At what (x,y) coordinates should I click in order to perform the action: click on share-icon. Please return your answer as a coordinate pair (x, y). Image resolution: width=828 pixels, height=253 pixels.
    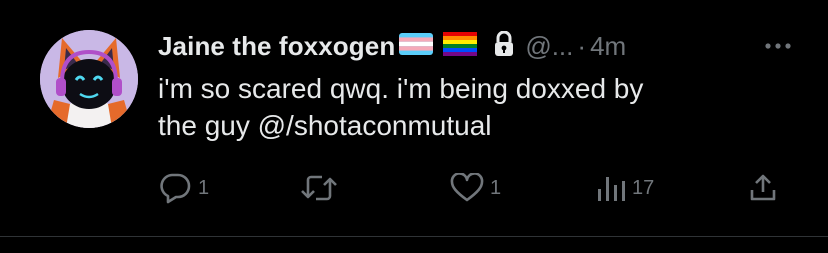
    Looking at the image, I should click on (763, 187).